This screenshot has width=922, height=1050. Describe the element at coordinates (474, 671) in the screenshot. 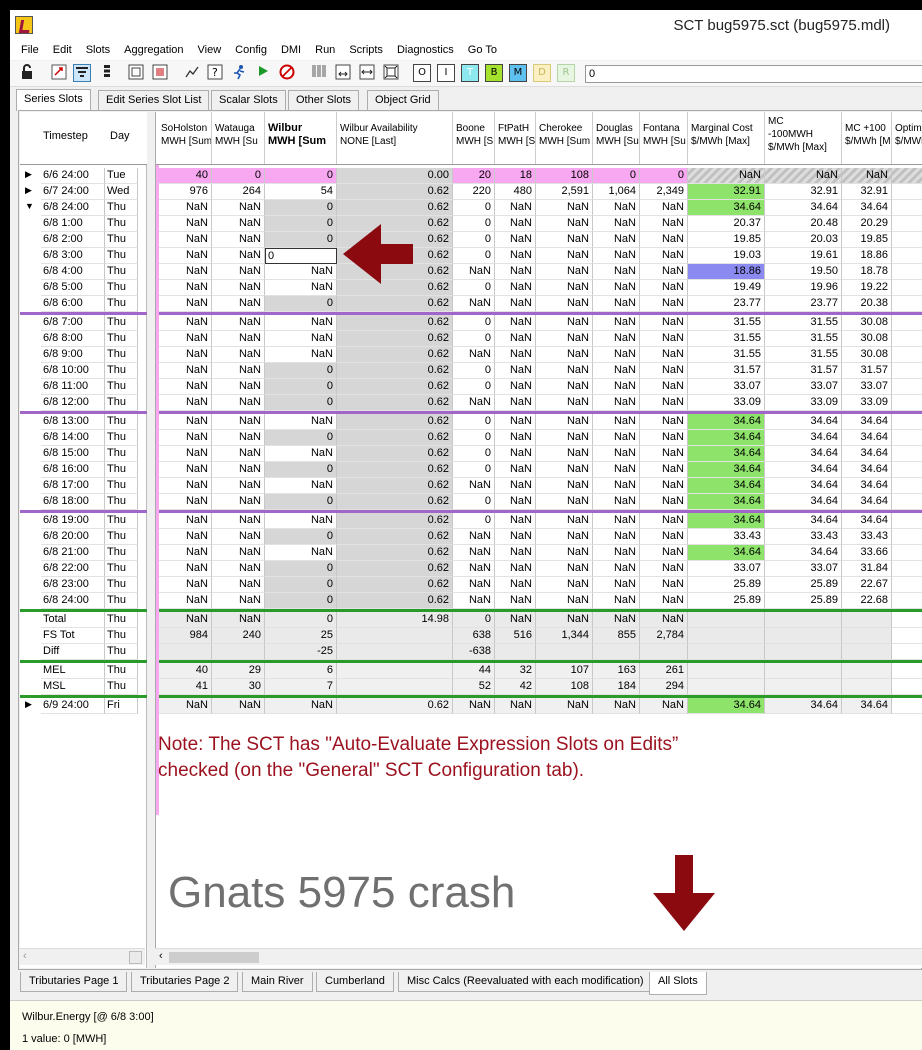

I see `value-cell: 44` at that location.